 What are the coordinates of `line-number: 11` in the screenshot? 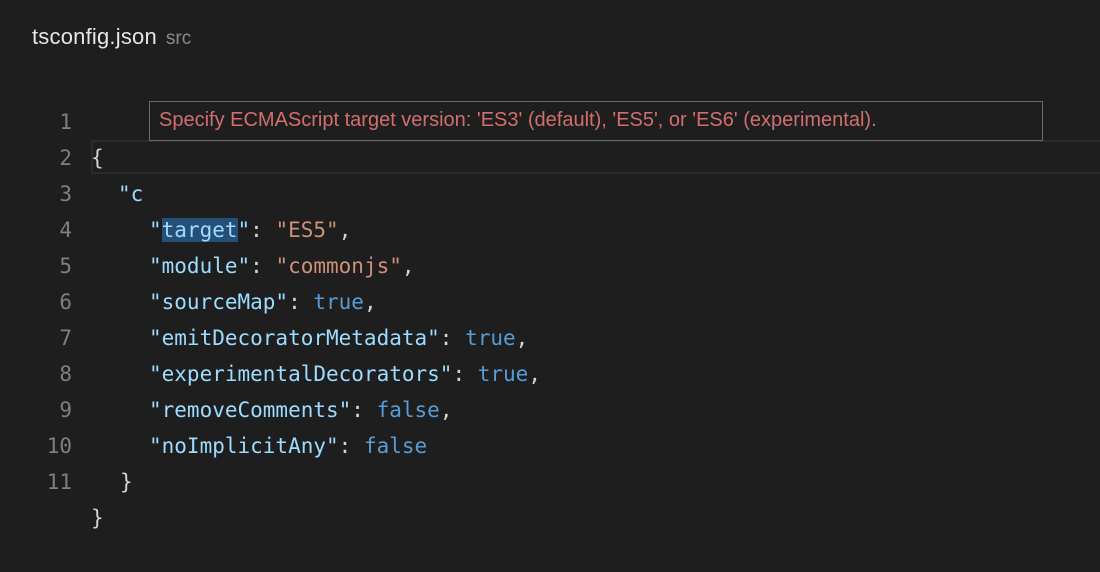 It's located at (59, 482).